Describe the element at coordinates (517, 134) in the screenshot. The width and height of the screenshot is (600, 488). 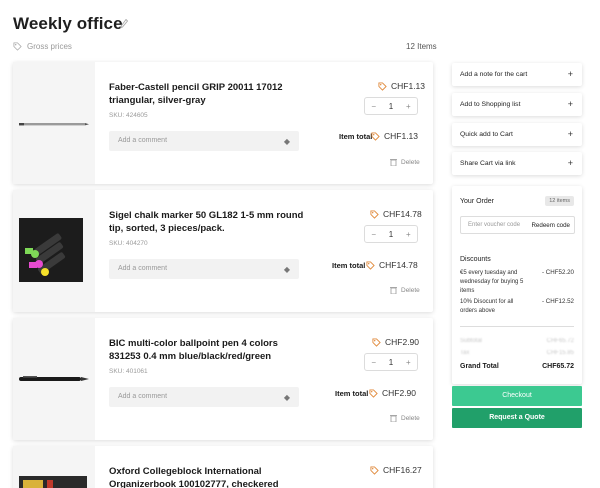
I see `quick-add-button: Quick add to Cart +` at that location.